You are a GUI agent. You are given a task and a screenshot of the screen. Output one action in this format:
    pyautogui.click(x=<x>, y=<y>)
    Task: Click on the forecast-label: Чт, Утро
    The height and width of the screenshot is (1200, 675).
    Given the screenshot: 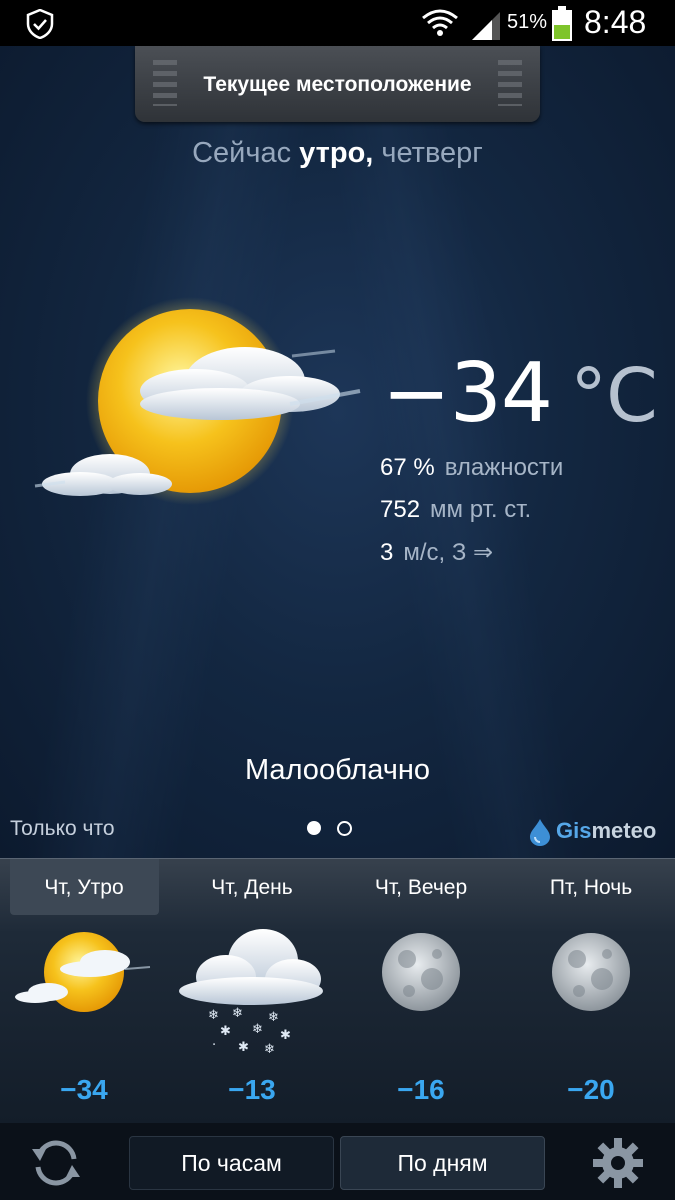 What is the action you would take?
    pyautogui.click(x=84, y=887)
    